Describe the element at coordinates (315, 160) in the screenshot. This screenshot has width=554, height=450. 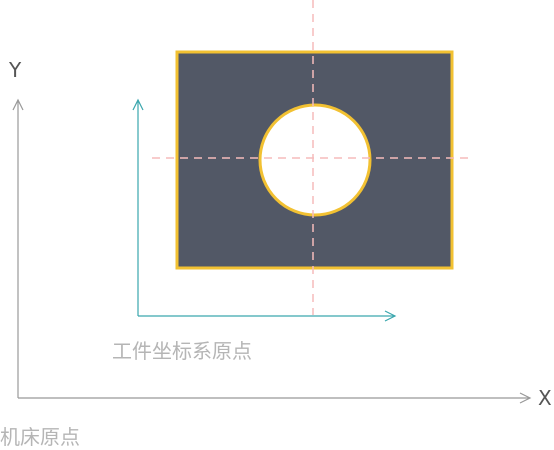
I see `workpiece-hole` at that location.